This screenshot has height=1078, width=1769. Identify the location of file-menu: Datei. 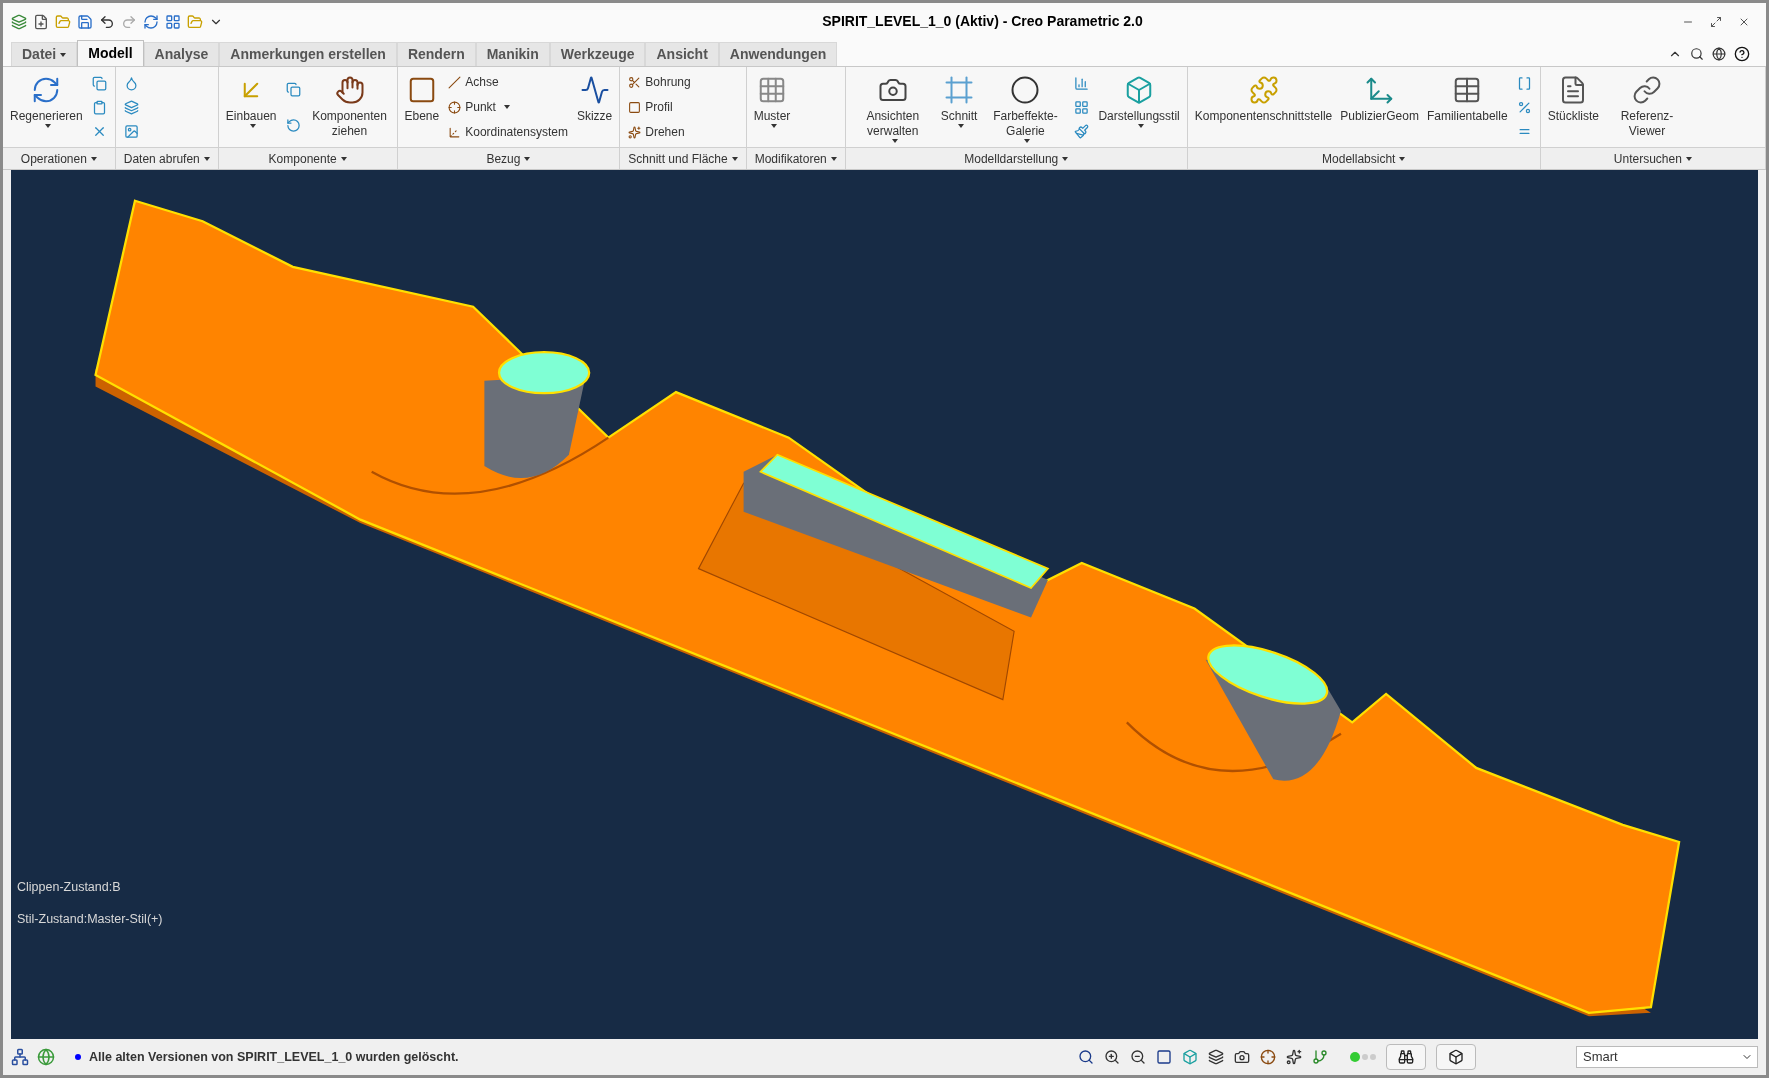
(44, 54).